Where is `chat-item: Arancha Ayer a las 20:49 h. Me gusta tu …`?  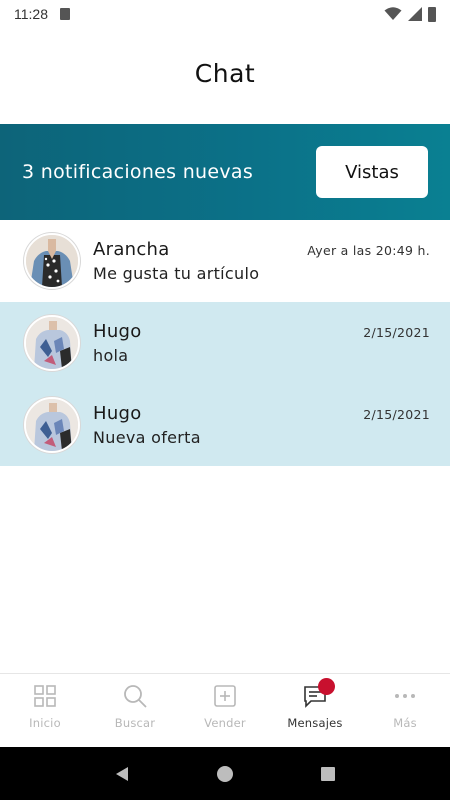 chat-item: Arancha Ayer a las 20:49 h. Me gusta tu … is located at coordinates (225, 261).